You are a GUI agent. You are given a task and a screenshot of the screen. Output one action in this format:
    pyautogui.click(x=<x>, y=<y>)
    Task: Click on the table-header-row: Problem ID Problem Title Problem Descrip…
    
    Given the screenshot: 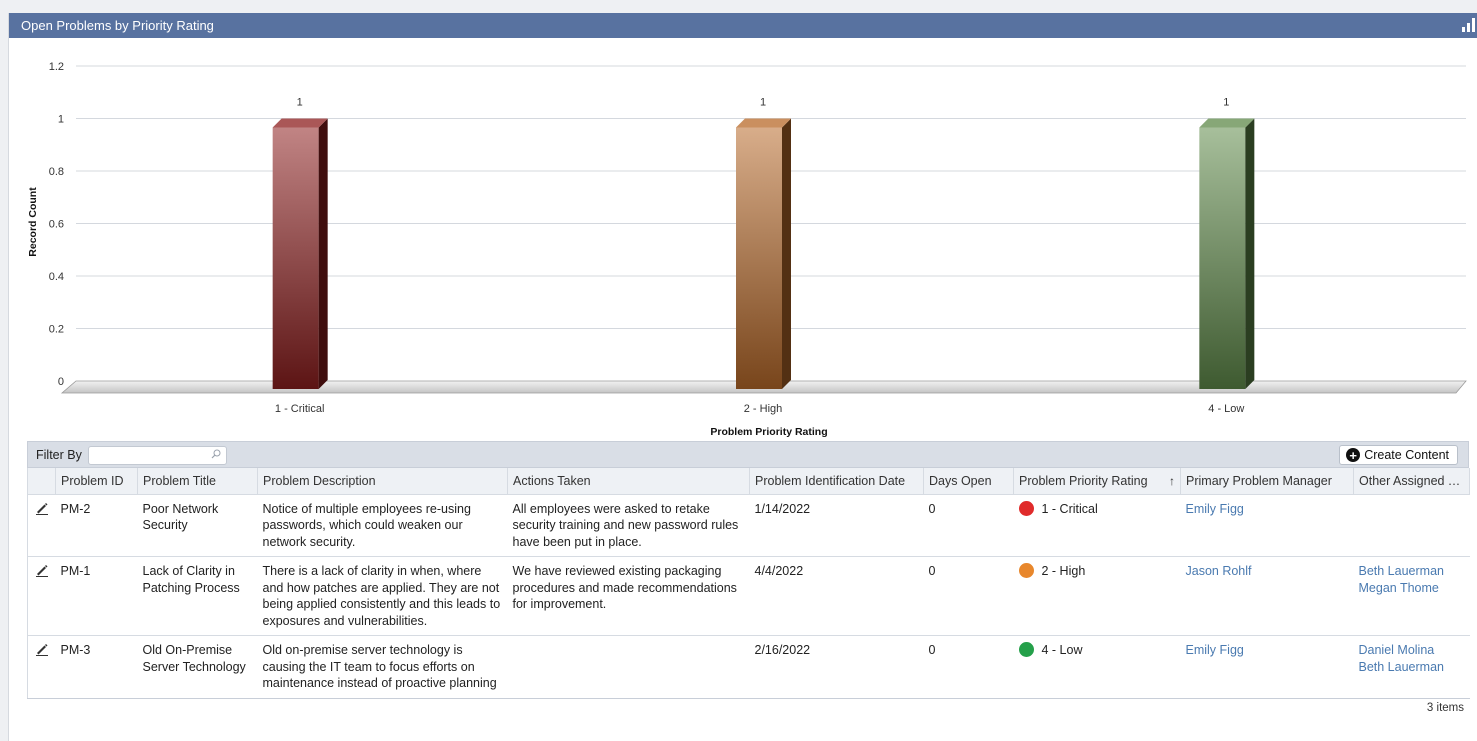 What is the action you would take?
    pyautogui.click(x=748, y=481)
    